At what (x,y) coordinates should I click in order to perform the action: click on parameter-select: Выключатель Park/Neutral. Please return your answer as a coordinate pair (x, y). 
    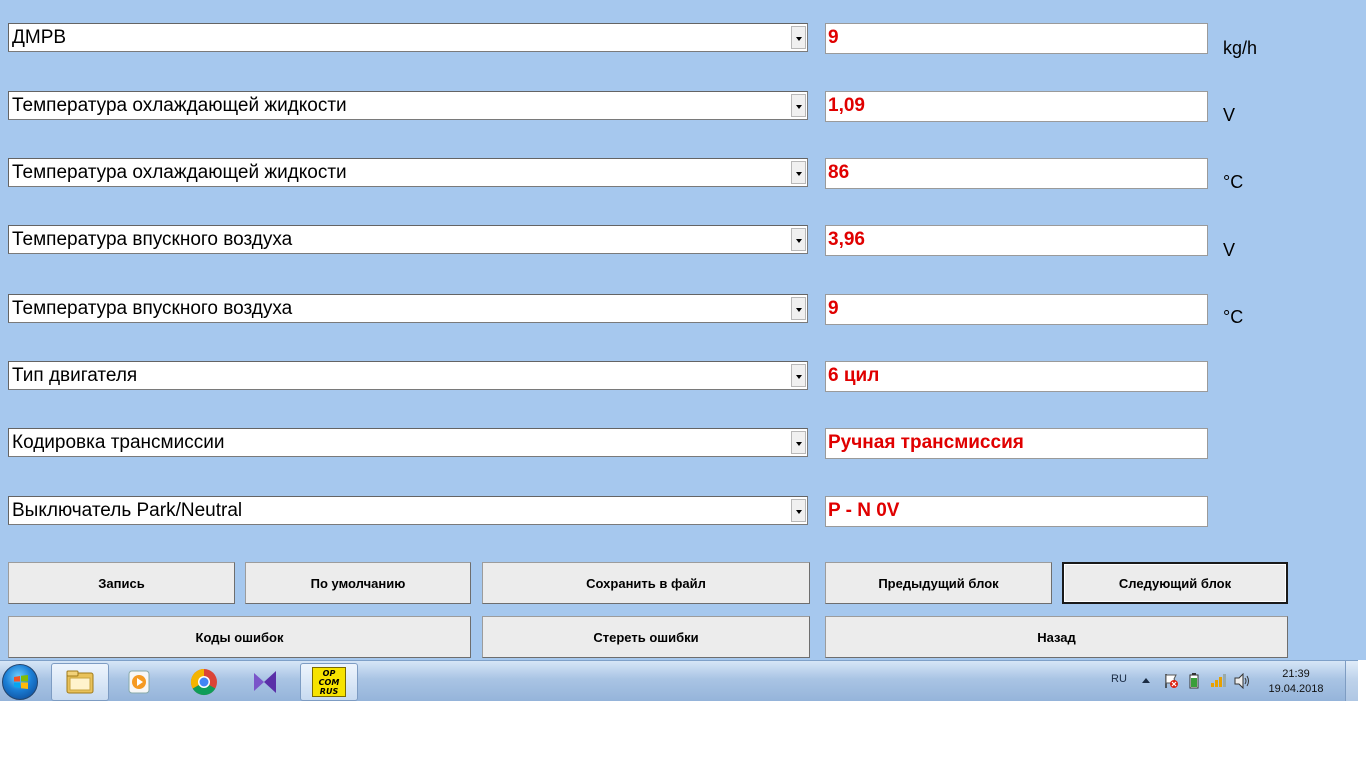
    Looking at the image, I should click on (408, 510).